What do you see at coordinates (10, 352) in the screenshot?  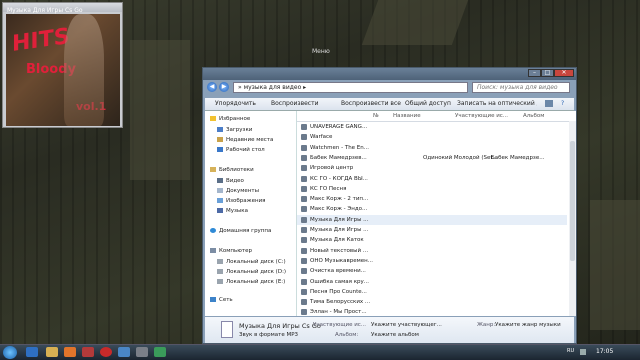 I see `start-button` at bounding box center [10, 352].